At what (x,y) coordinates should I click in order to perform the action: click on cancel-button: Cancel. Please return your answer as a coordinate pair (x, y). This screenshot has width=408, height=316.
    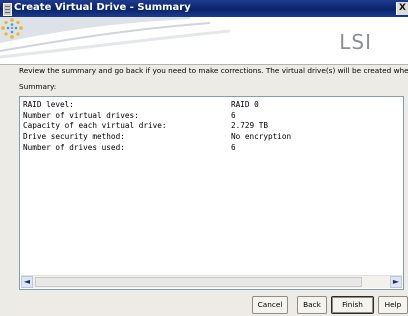
    Looking at the image, I should click on (270, 305).